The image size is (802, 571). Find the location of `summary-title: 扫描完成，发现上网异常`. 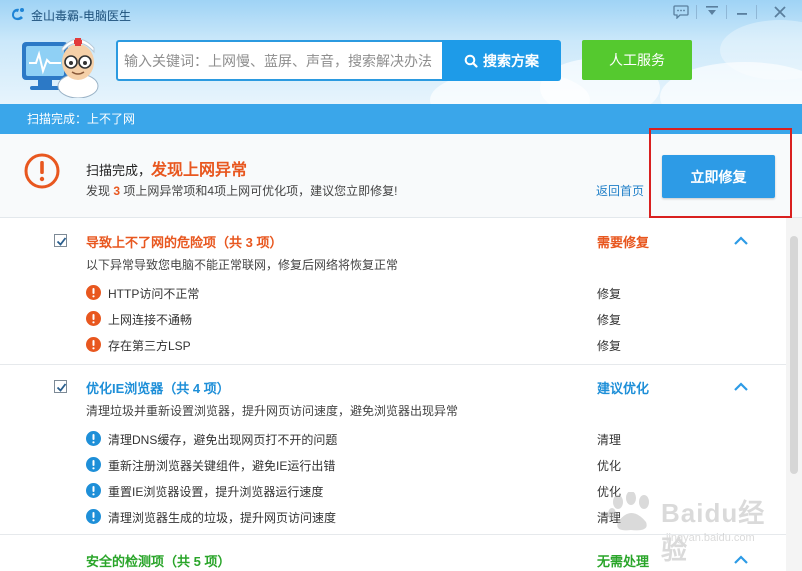

summary-title: 扫描完成，发现上网异常 is located at coordinates (166, 168).